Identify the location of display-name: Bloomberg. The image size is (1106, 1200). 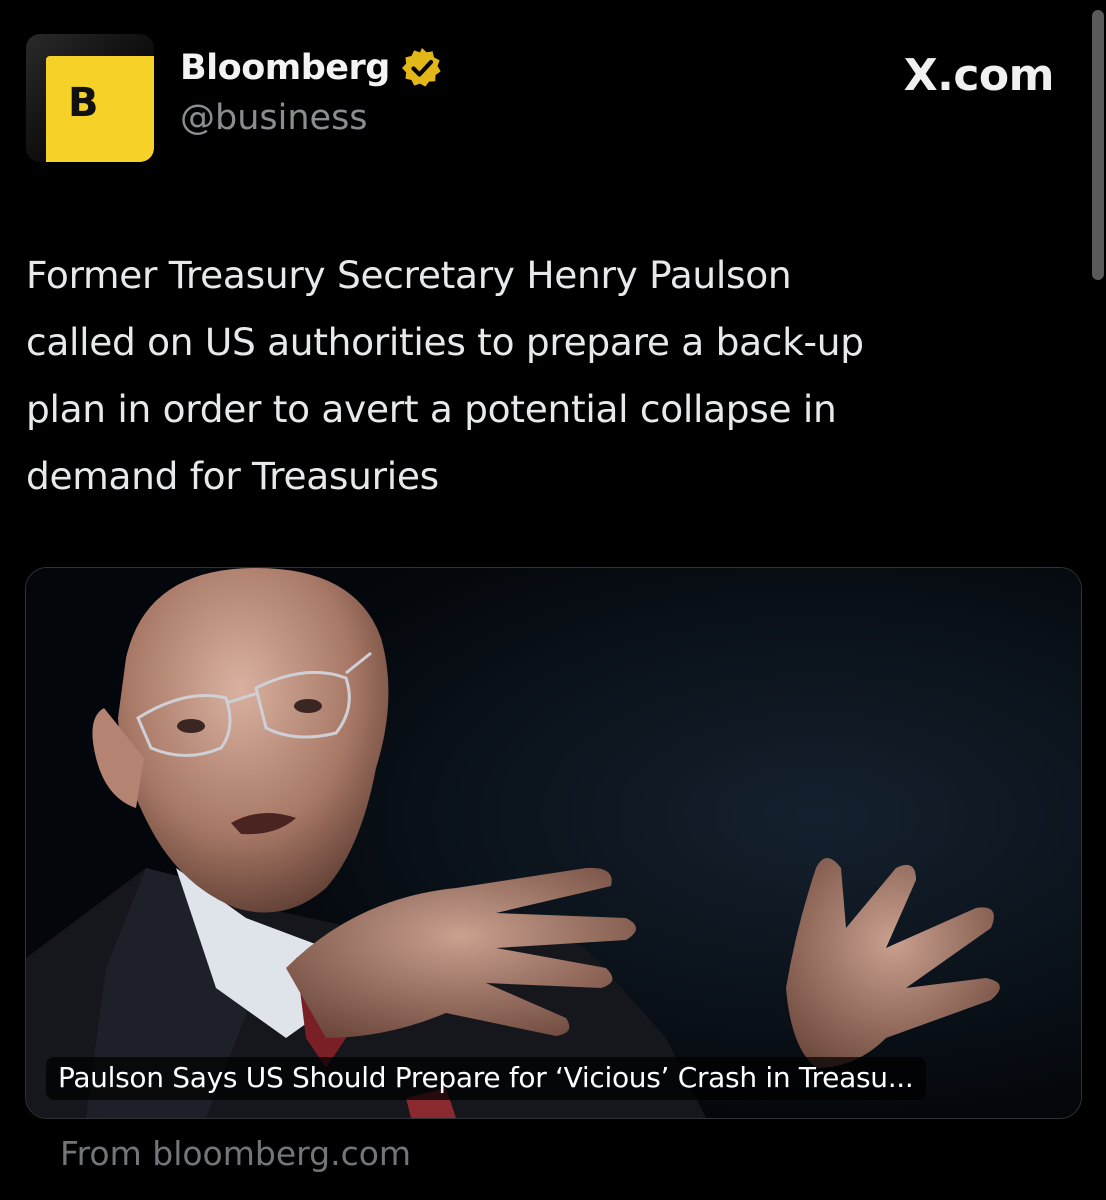
(285, 68).